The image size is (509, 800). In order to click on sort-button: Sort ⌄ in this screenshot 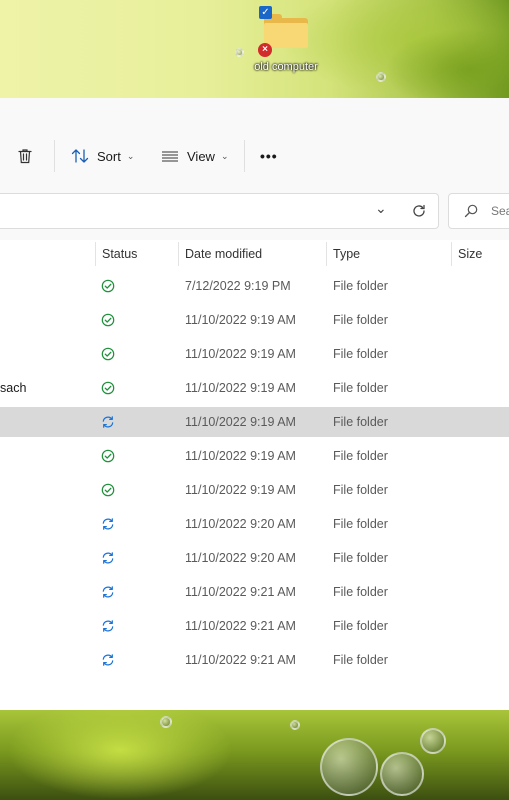, I will do `click(102, 156)`.